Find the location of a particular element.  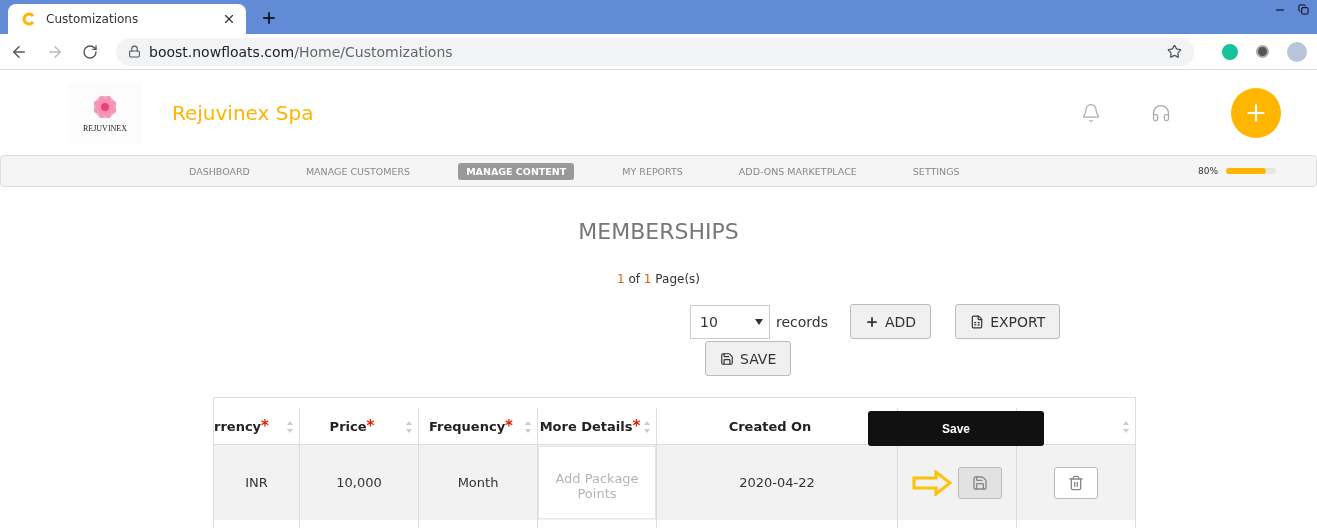

browser-tab: Customizations is located at coordinates (127, 19).